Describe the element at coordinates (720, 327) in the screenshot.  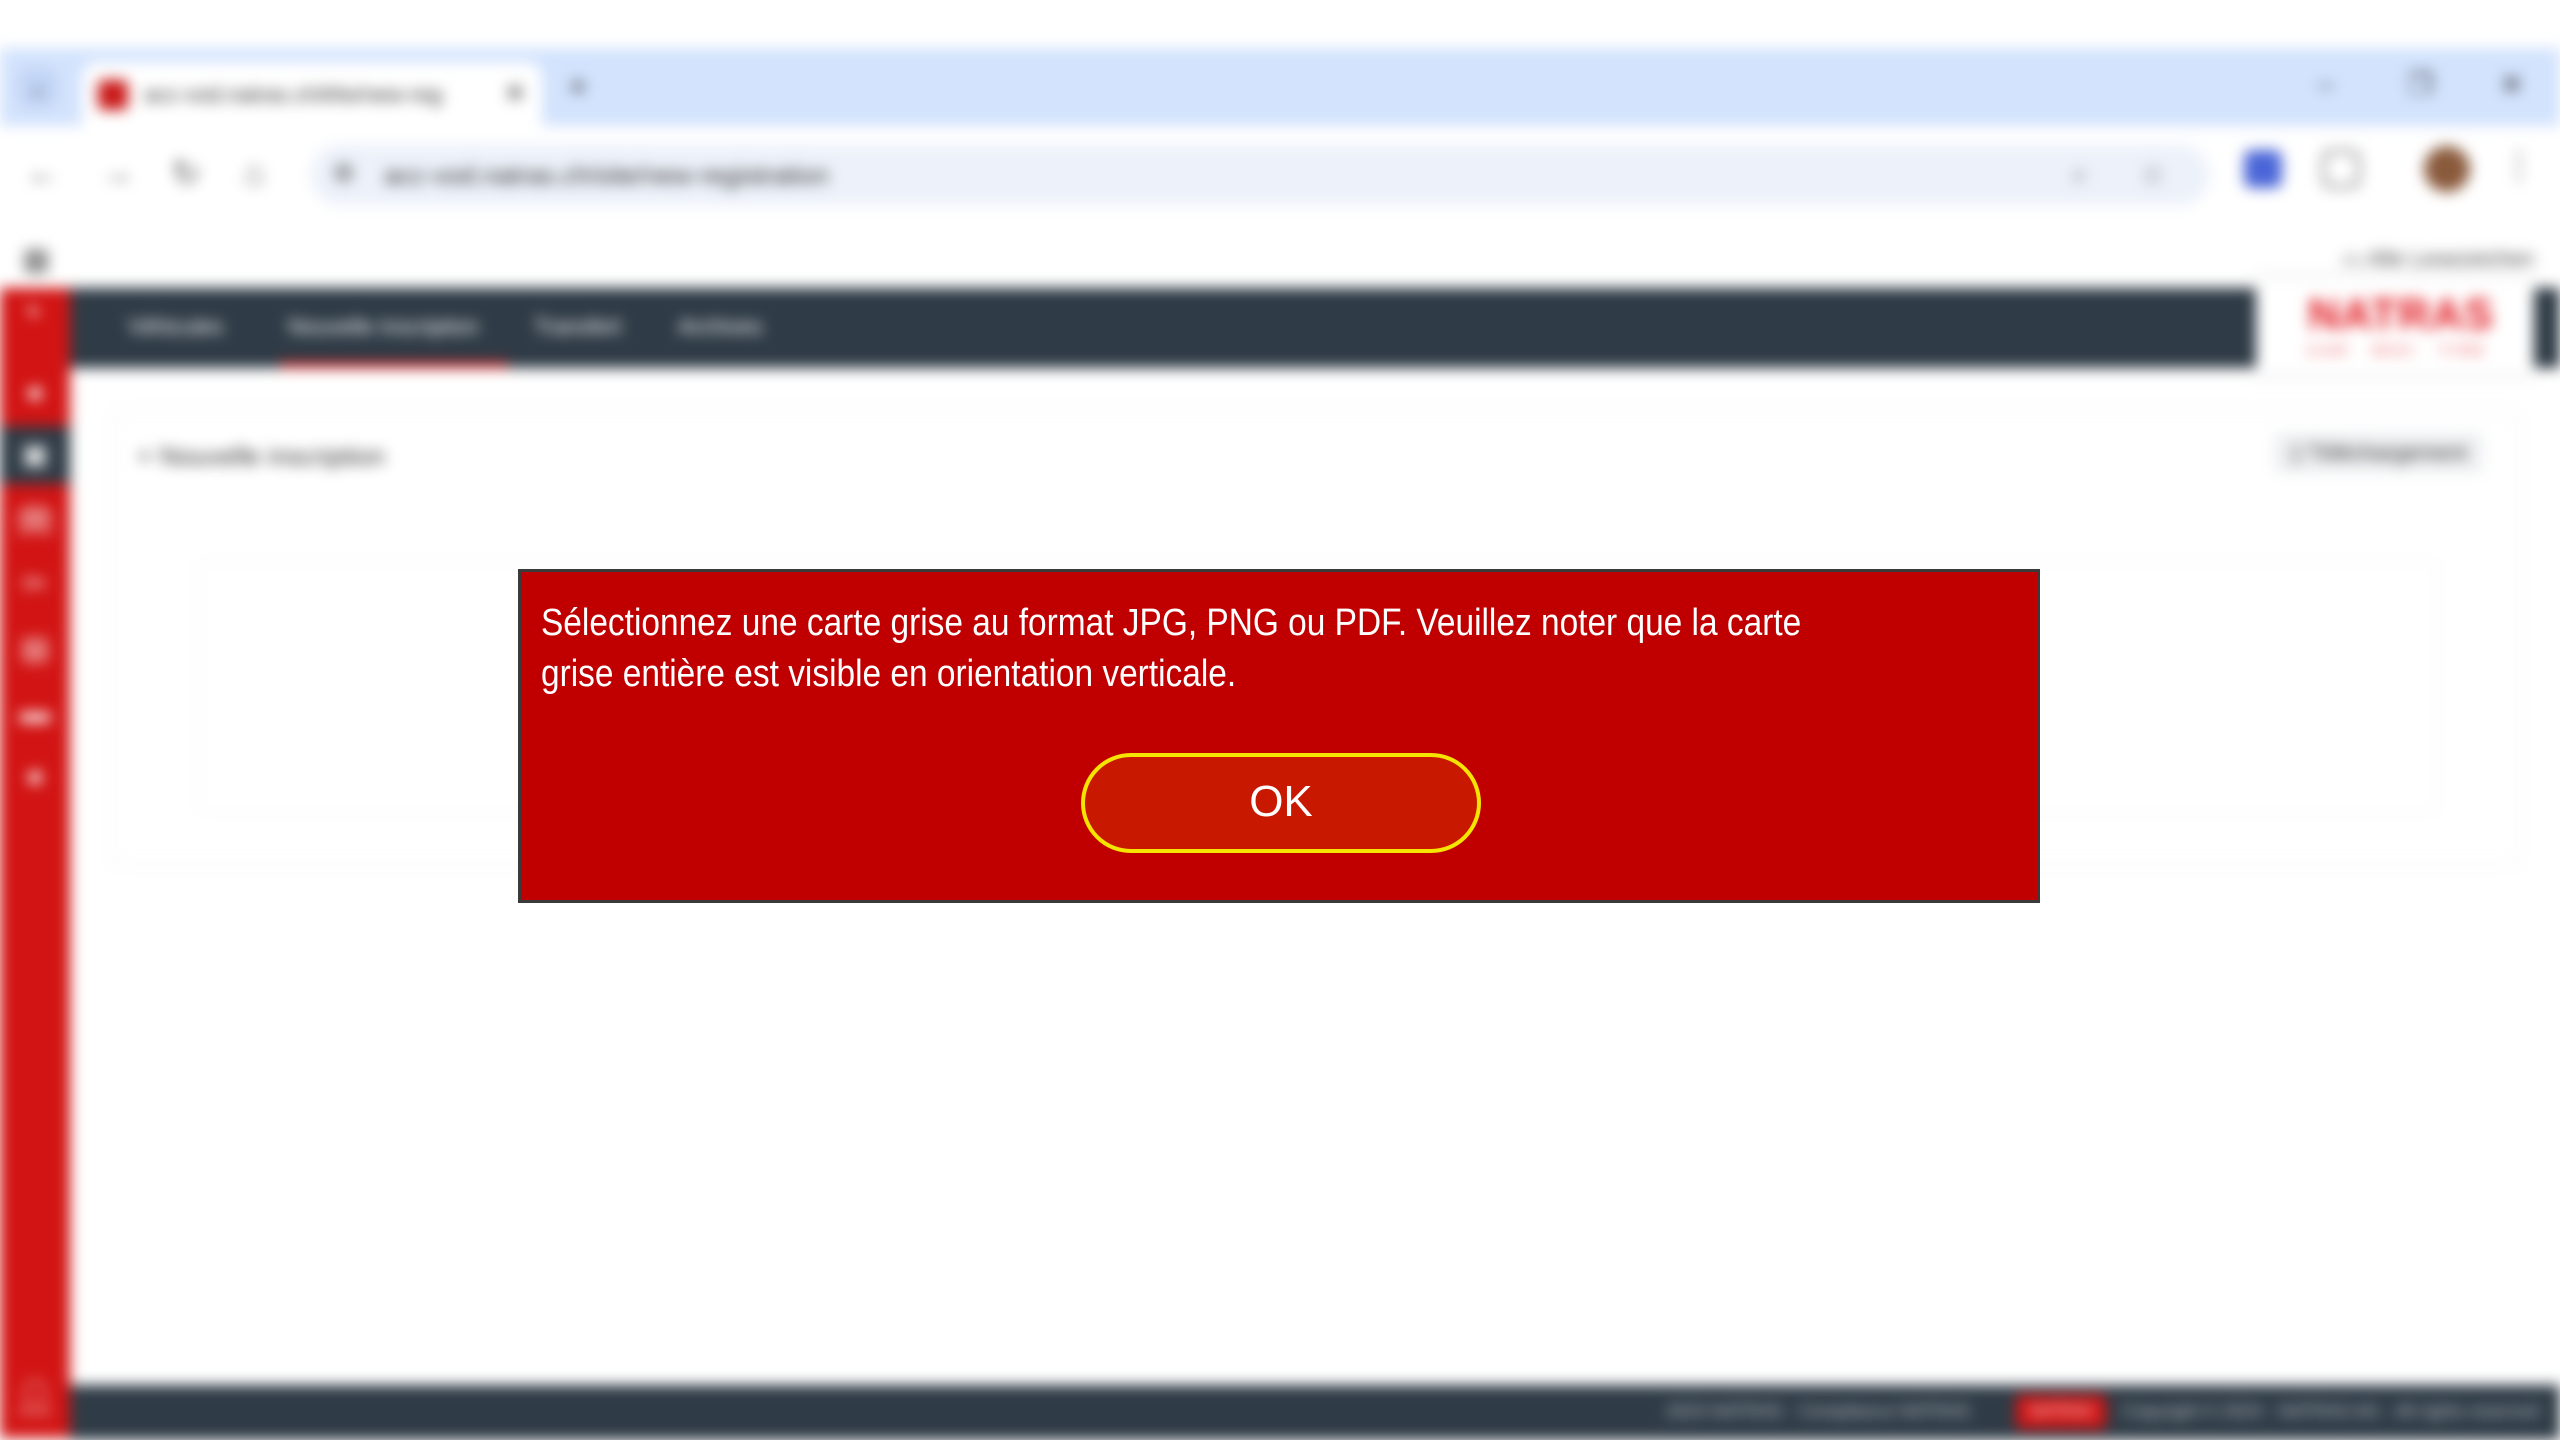
I see `nav-link-archives: Archives` at that location.